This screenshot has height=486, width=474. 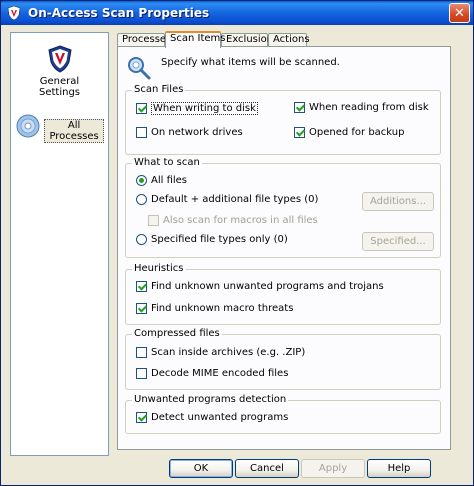 What do you see at coordinates (299, 132) in the screenshot?
I see `opened-backup-box` at bounding box center [299, 132].